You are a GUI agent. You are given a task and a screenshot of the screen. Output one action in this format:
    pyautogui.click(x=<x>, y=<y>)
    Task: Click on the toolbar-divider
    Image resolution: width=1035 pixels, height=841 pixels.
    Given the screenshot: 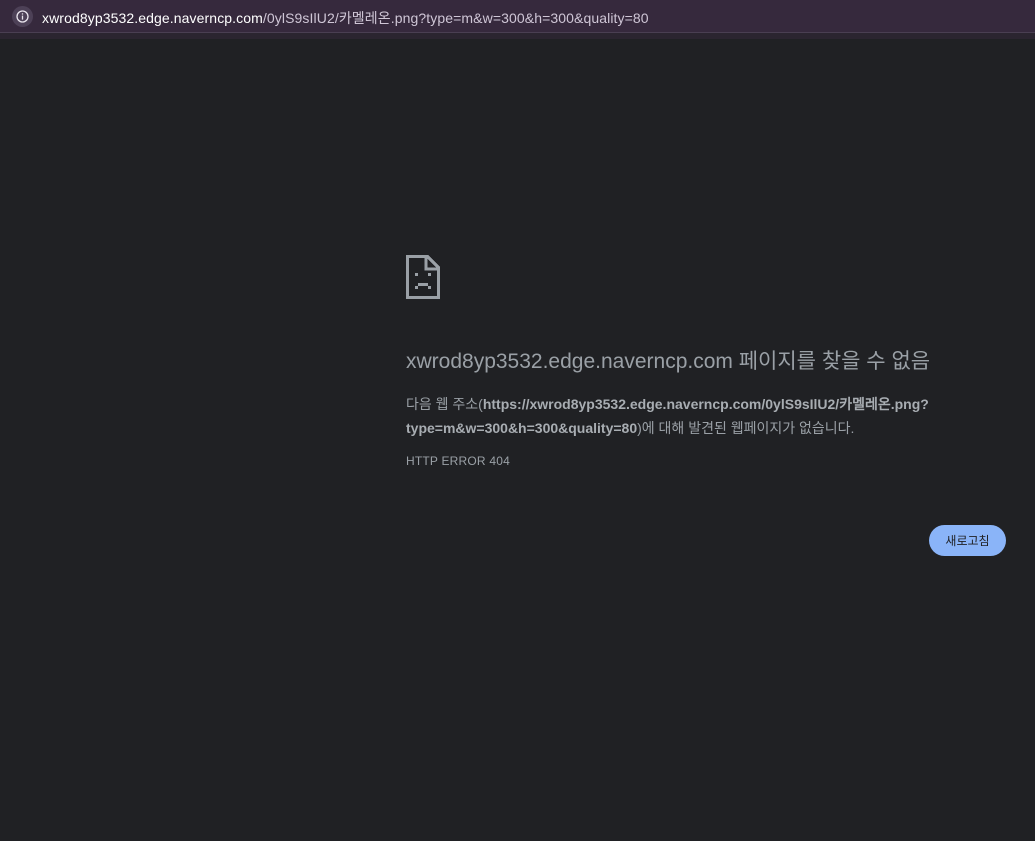 What is the action you would take?
    pyautogui.click(x=517, y=36)
    